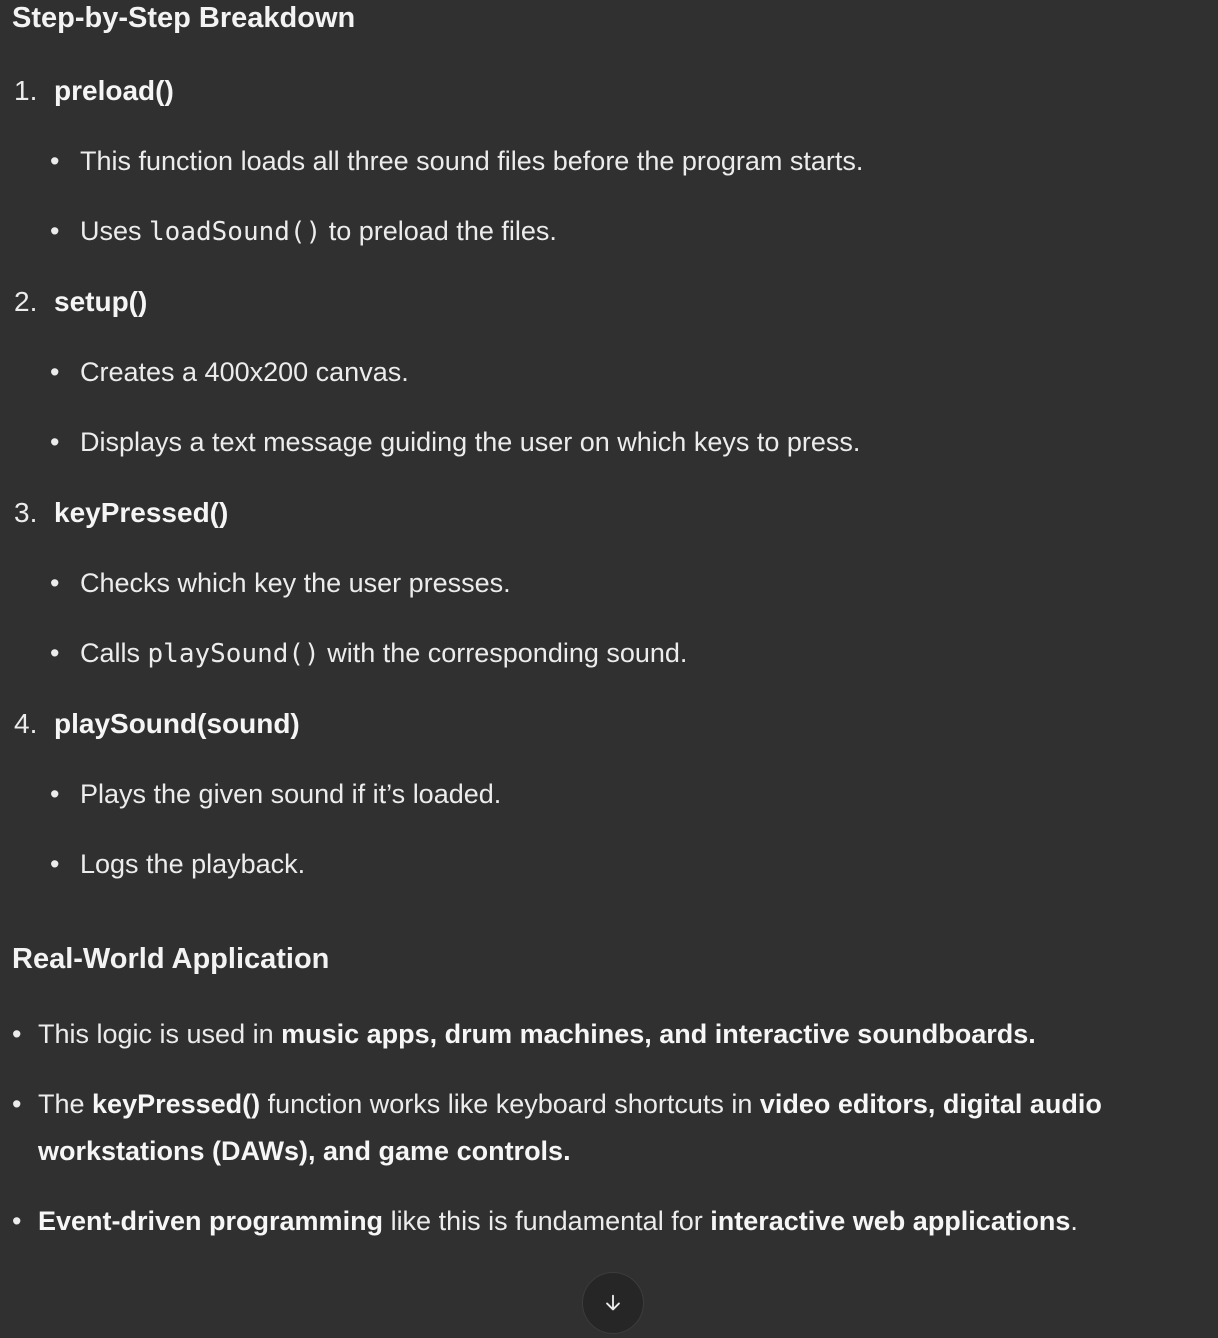 Image resolution: width=1218 pixels, height=1338 pixels. What do you see at coordinates (26, 512) in the screenshot?
I see `step-number: 3.` at bounding box center [26, 512].